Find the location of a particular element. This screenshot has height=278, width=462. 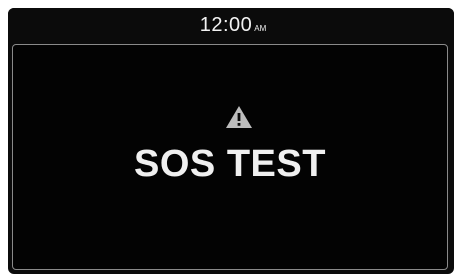

status-bar: 12:00 AM is located at coordinates (231, 25).